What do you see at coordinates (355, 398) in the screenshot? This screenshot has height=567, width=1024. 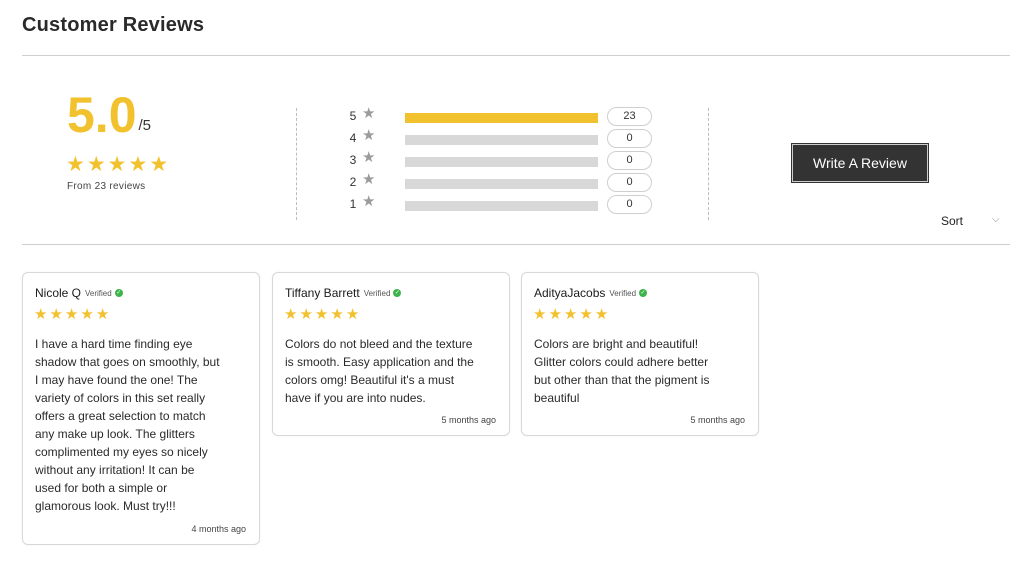 I see `review-text-line: have if you are into nudes.` at bounding box center [355, 398].